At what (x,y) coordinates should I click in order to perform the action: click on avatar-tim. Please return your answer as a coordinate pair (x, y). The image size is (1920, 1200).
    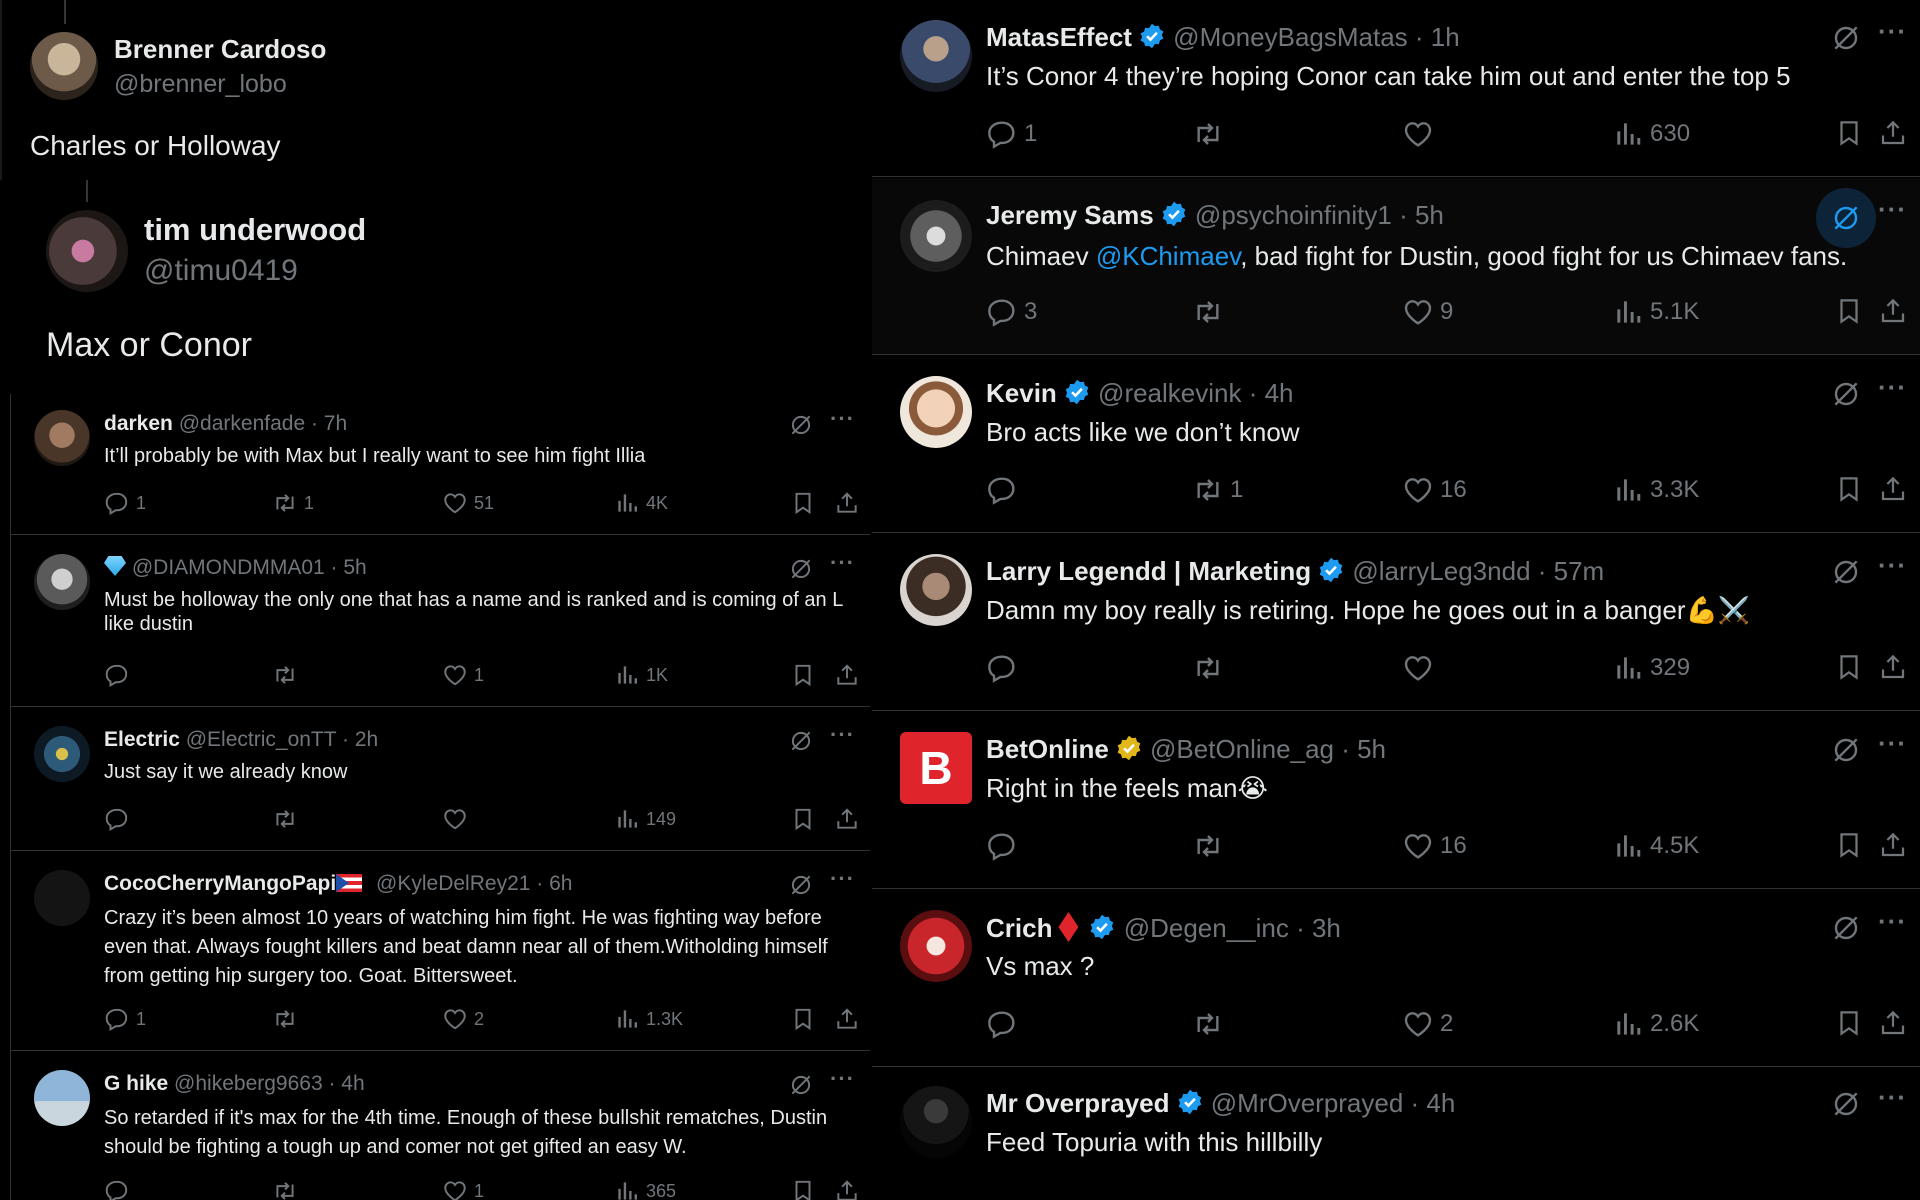
    Looking at the image, I should click on (87, 251).